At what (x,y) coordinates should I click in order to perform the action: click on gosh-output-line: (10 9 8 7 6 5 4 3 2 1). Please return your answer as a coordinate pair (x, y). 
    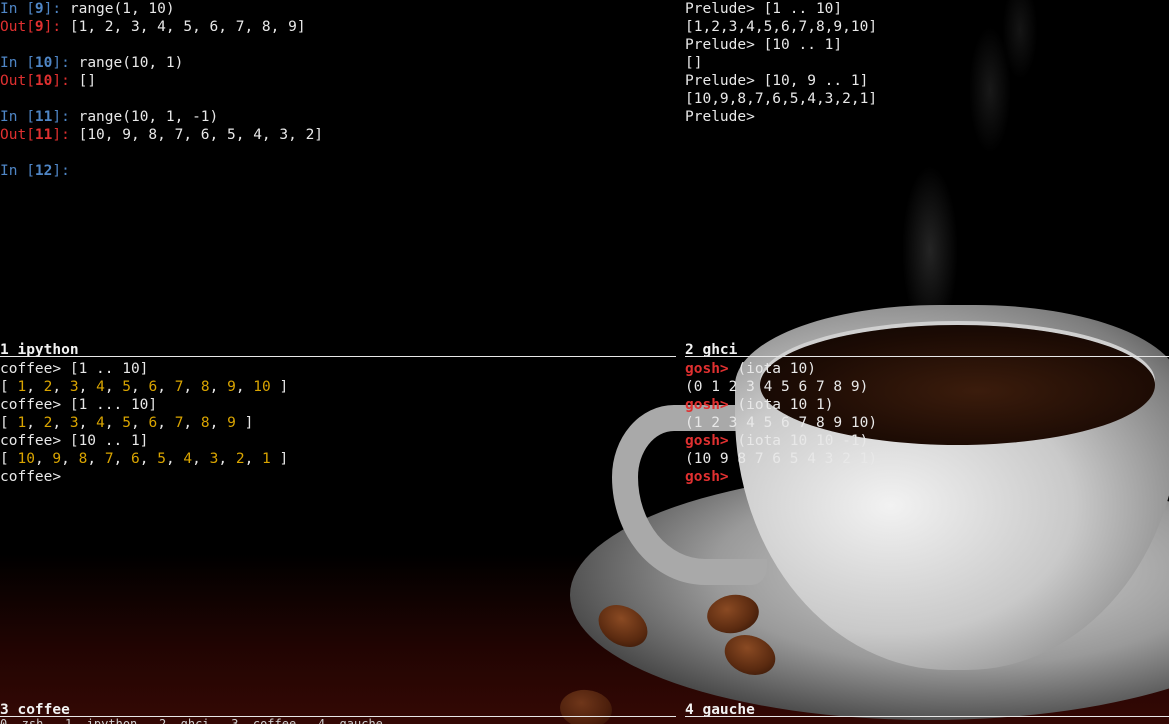
    Looking at the image, I should click on (781, 459).